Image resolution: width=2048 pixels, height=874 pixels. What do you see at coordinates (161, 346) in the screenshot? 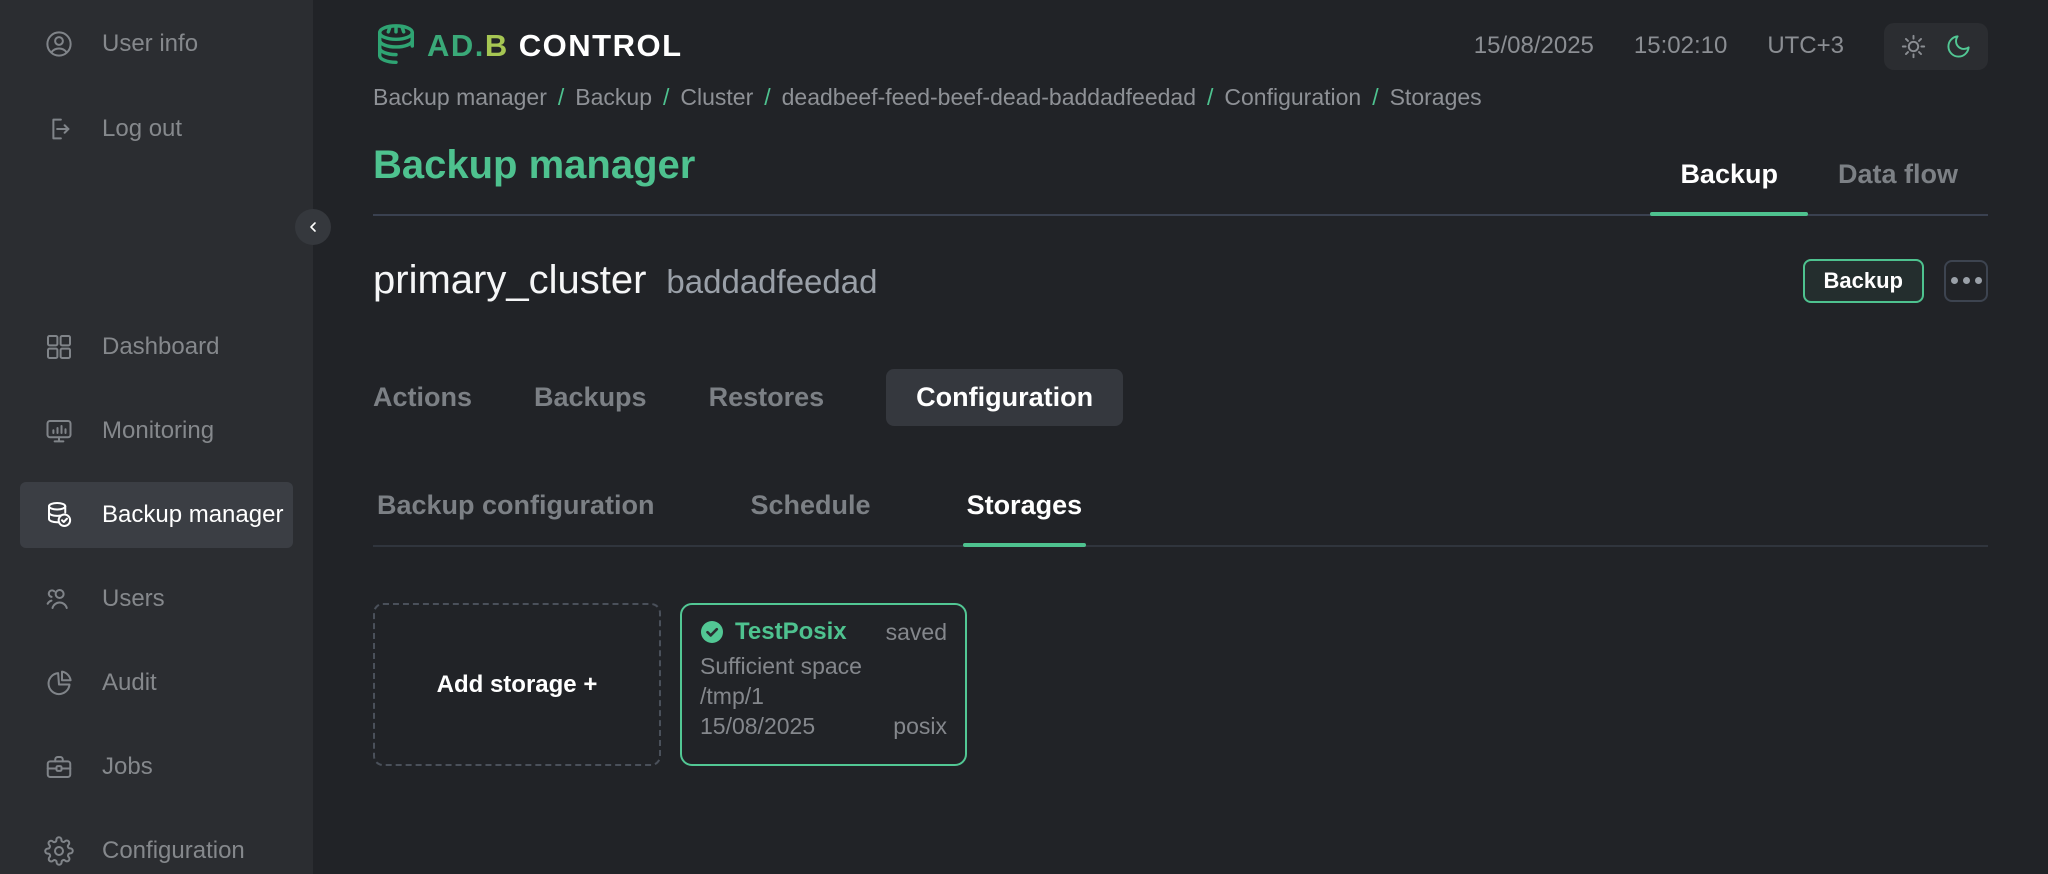
I see `sidebar-item-label: Dashboard` at bounding box center [161, 346].